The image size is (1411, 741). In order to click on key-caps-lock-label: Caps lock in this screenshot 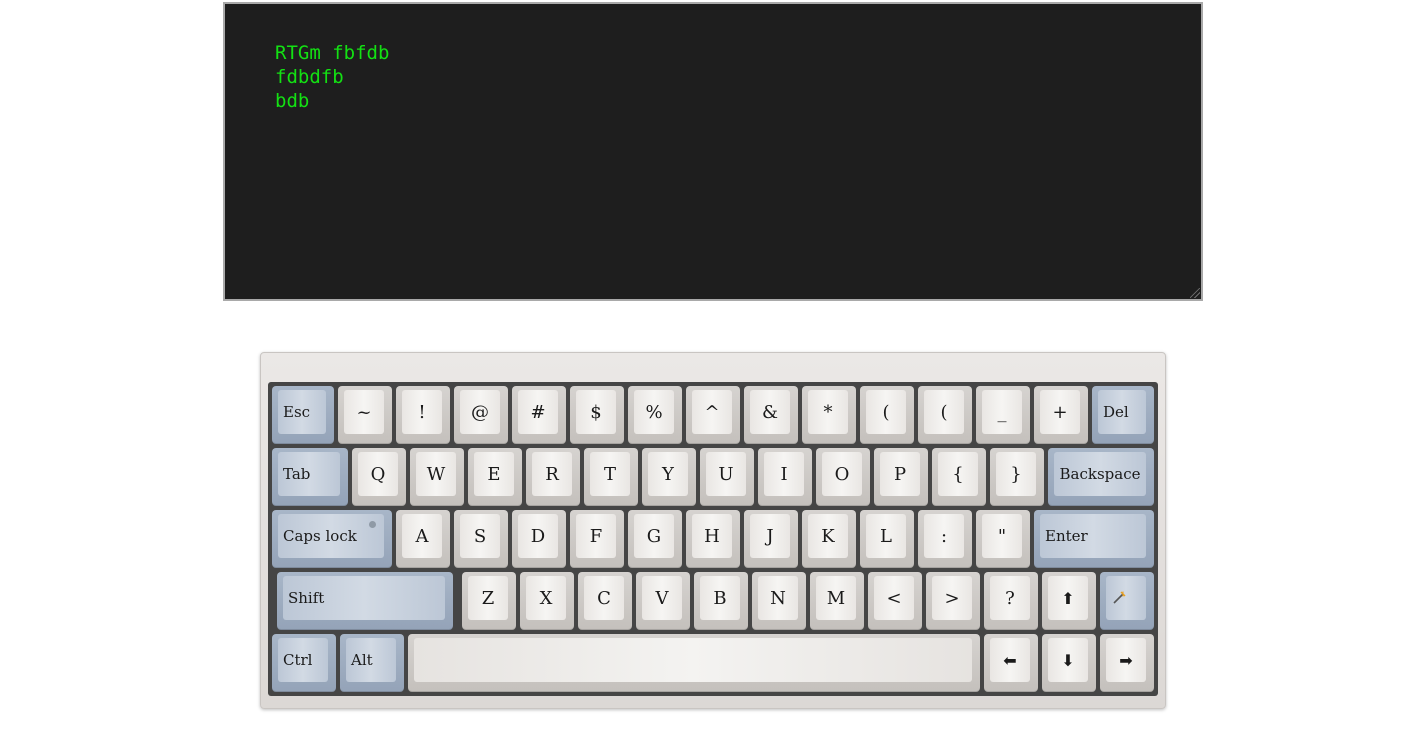, I will do `click(331, 536)`.